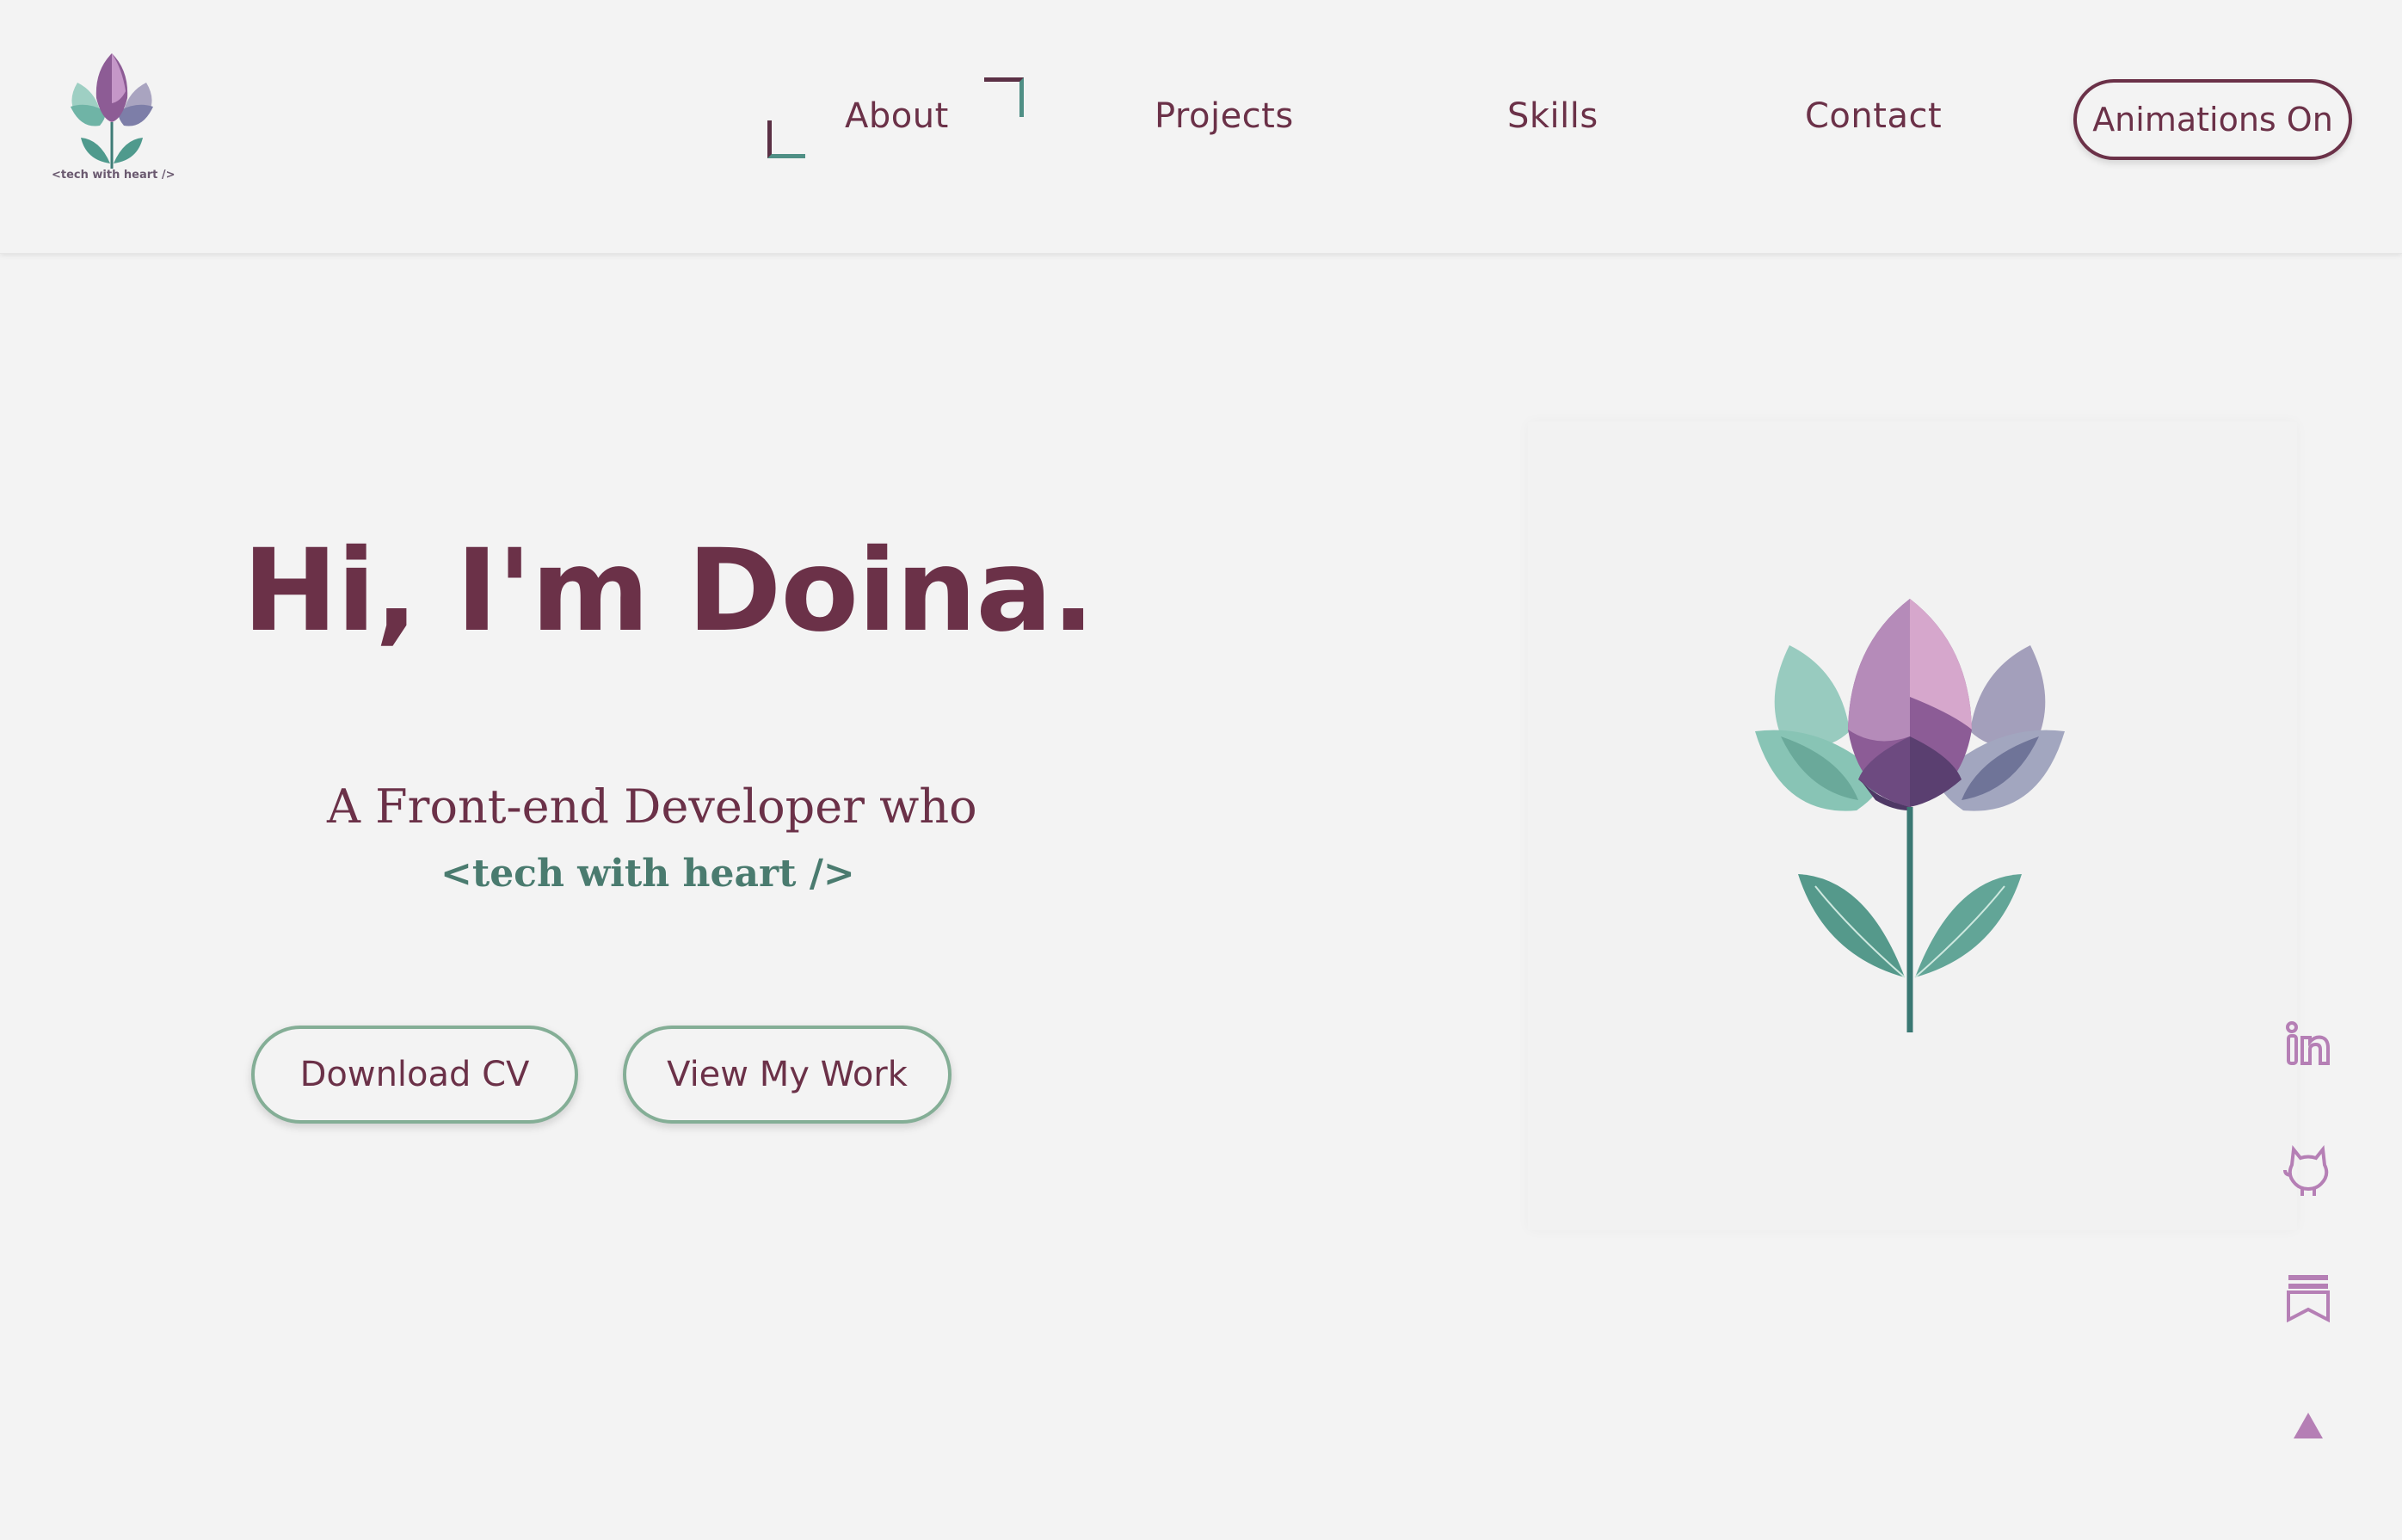  What do you see at coordinates (2308, 1045) in the screenshot?
I see `linkedin-icon` at bounding box center [2308, 1045].